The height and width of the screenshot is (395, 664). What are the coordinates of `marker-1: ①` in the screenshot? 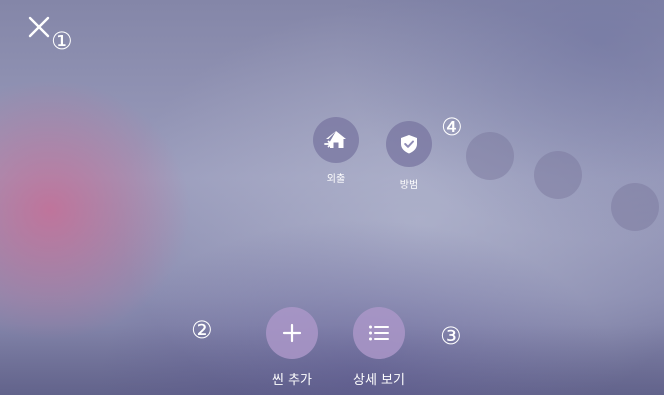 It's located at (62, 41).